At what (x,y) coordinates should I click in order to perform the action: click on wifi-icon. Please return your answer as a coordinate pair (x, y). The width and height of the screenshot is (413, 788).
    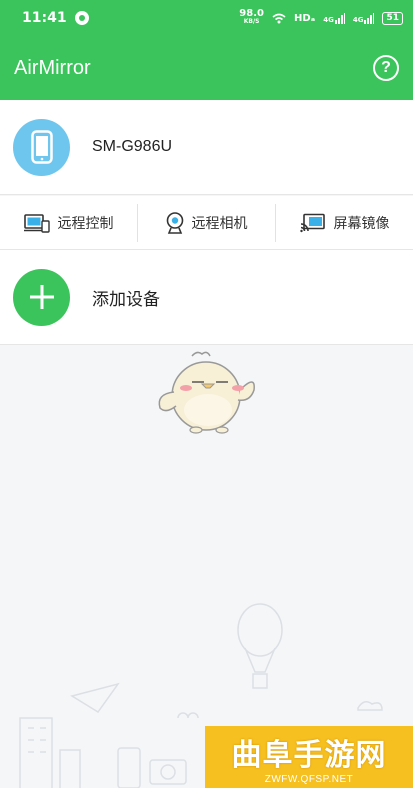
    Looking at the image, I should click on (279, 18).